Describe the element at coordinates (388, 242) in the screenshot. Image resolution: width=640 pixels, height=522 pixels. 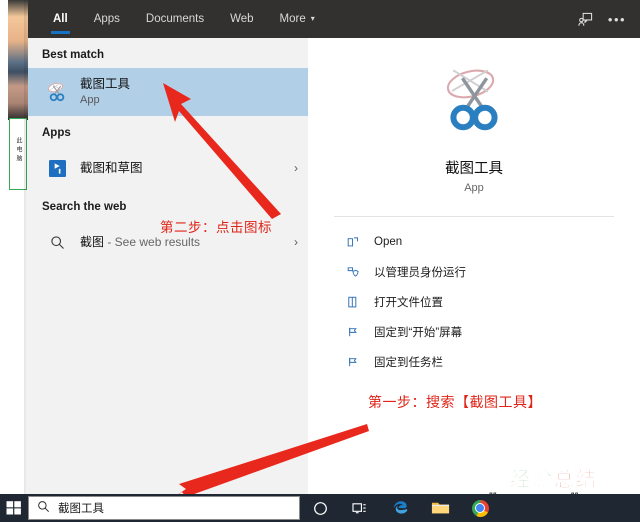
I see `action-open-label: Open` at that location.